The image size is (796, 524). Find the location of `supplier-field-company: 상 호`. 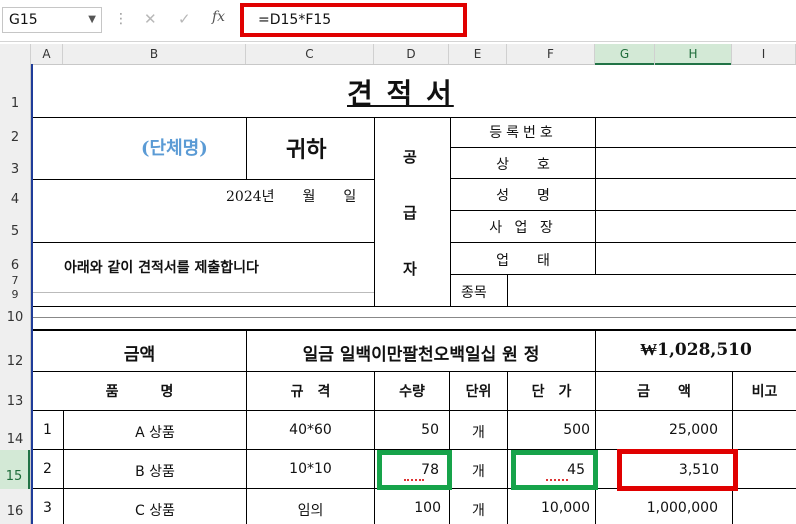

supplier-field-company: 상 호 is located at coordinates (523, 165).